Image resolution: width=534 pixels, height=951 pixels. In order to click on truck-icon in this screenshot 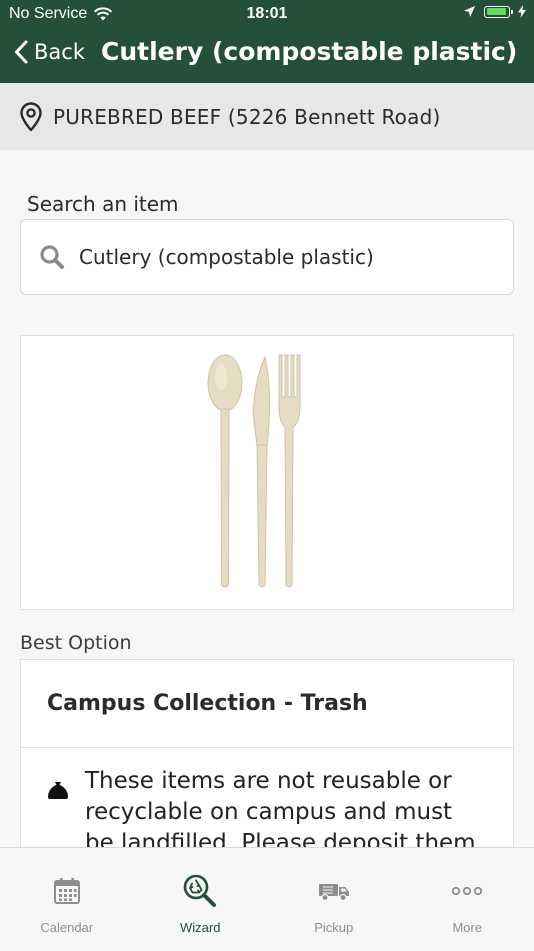, I will do `click(334, 891)`.